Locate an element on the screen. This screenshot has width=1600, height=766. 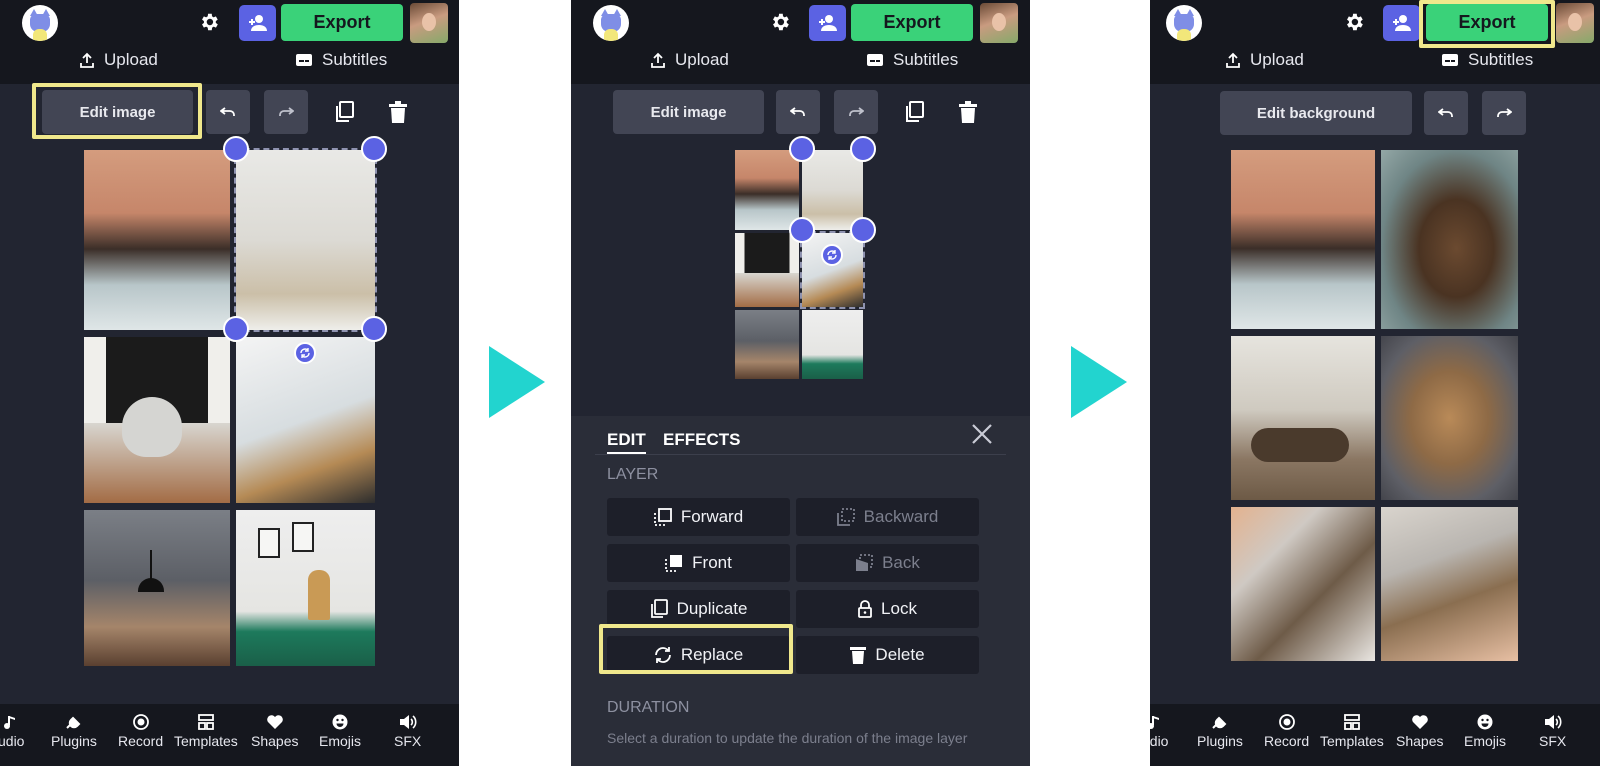
subtitles-label: Subtitles is located at coordinates (1501, 59).